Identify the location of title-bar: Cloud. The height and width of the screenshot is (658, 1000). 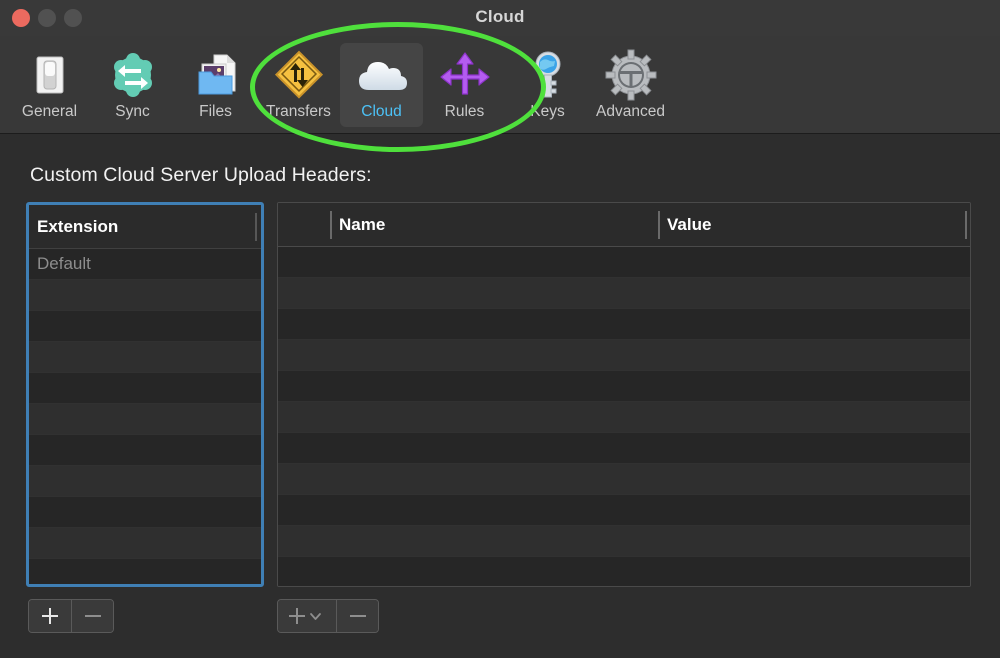
(500, 18).